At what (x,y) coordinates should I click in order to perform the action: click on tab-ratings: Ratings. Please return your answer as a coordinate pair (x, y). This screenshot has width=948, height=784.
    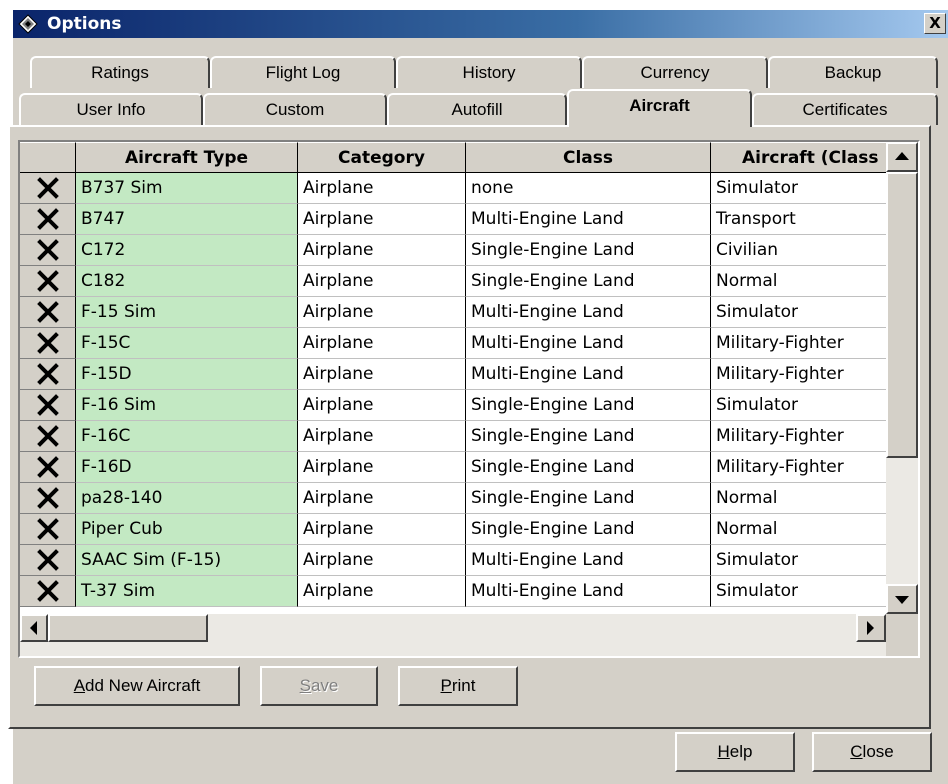
    Looking at the image, I should click on (120, 72).